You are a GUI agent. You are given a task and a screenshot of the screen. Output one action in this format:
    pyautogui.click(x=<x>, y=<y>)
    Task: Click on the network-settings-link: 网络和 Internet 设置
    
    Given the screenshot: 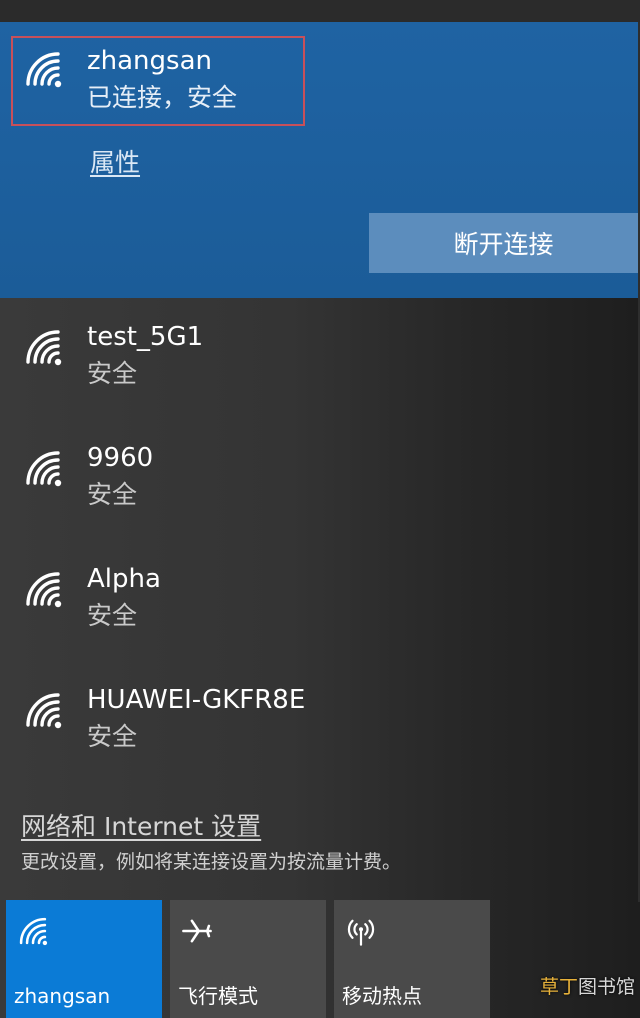 What is the action you would take?
    pyautogui.click(x=141, y=826)
    